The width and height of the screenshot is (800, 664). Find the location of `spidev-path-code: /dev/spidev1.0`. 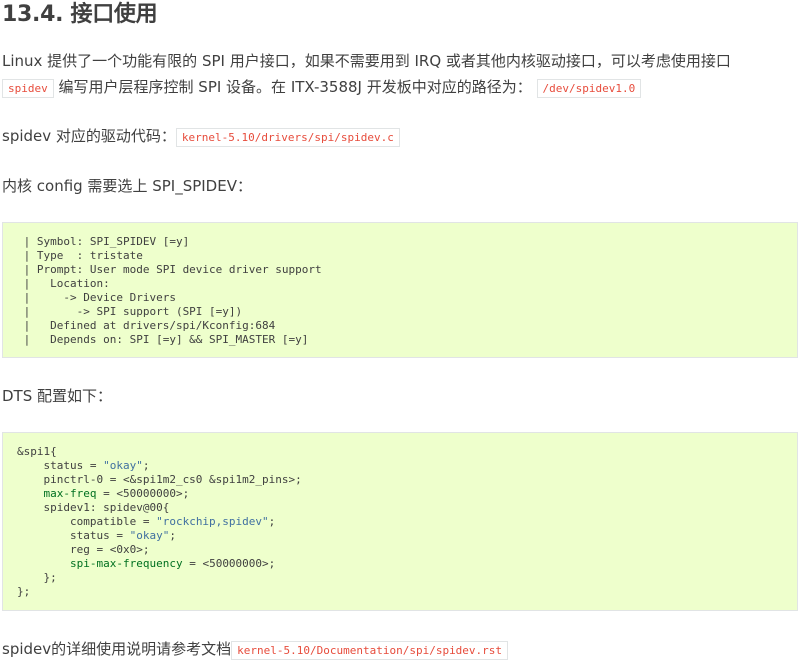

spidev-path-code: /dev/spidev1.0 is located at coordinates (589, 88).